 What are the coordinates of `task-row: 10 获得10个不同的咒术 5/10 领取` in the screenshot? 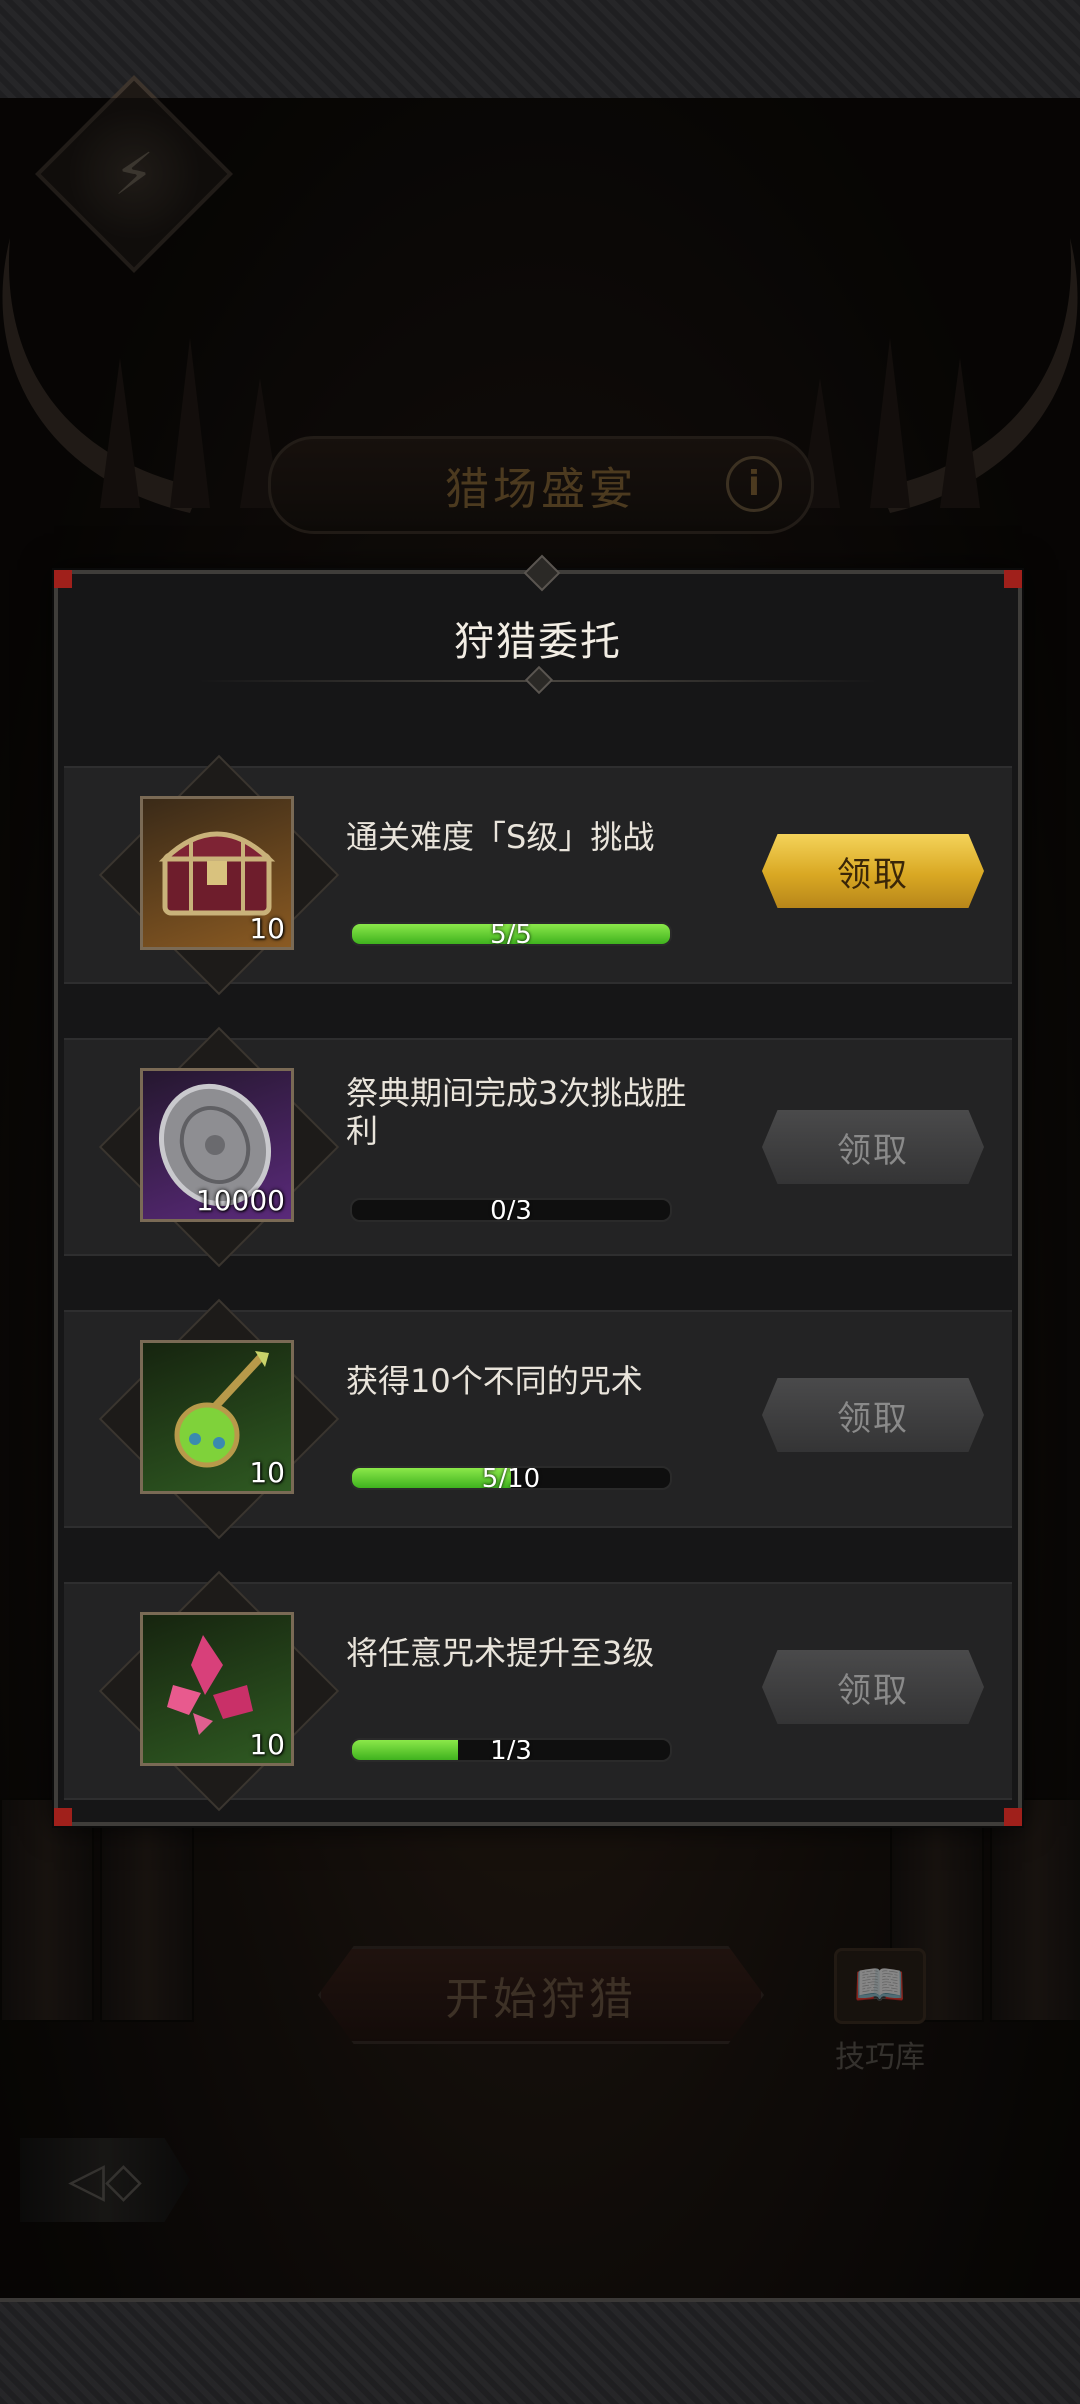 It's located at (538, 1419).